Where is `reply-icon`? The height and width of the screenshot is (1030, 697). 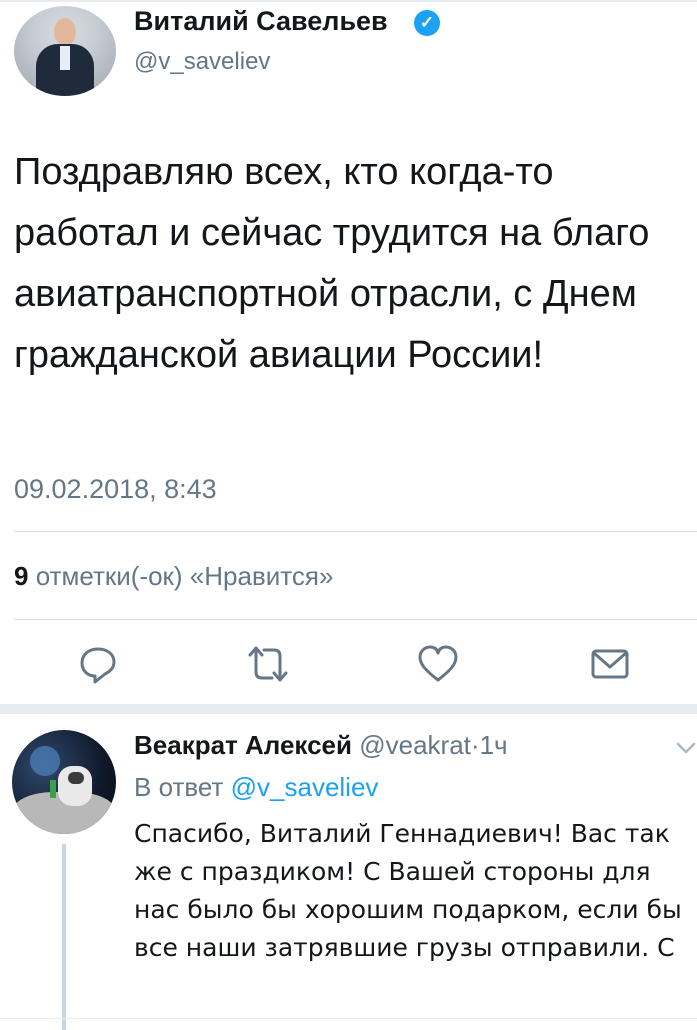
reply-icon is located at coordinates (98, 665).